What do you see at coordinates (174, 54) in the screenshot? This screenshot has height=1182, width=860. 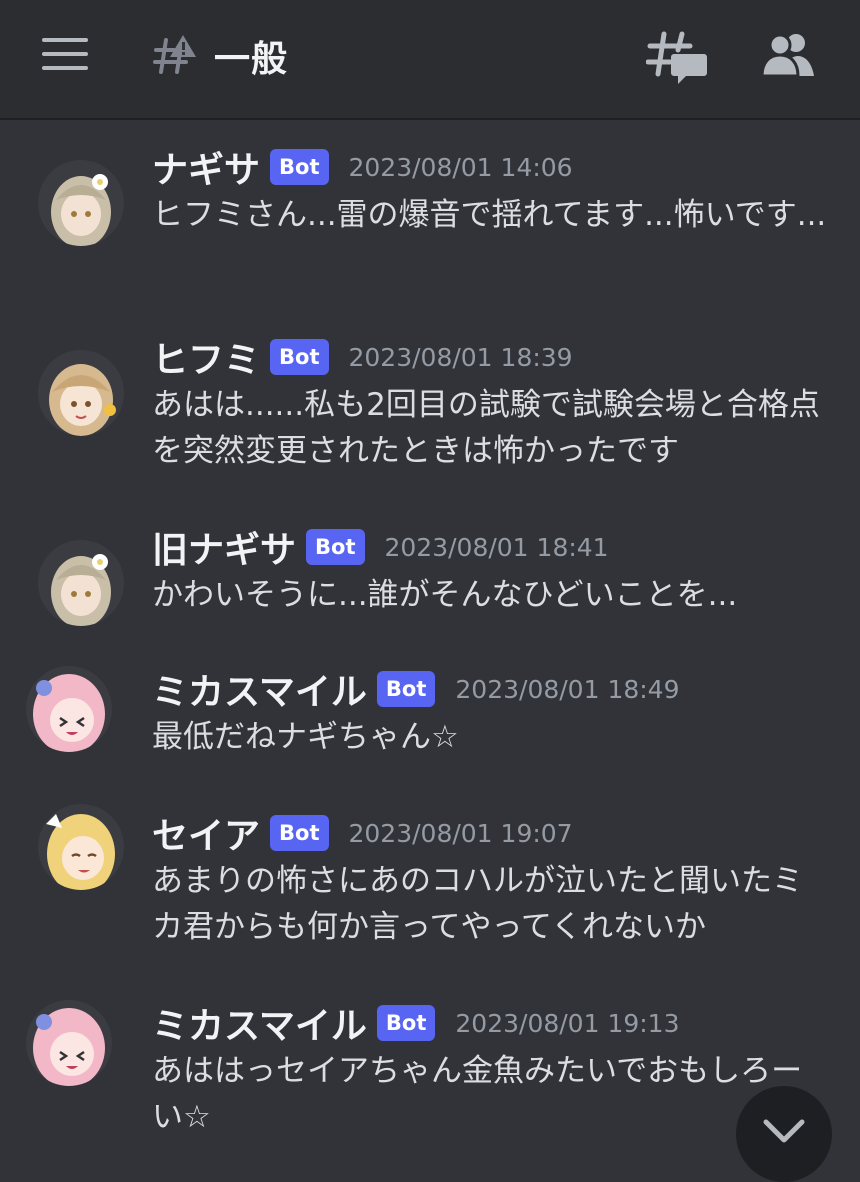 I see `text-channel-rules-icon` at bounding box center [174, 54].